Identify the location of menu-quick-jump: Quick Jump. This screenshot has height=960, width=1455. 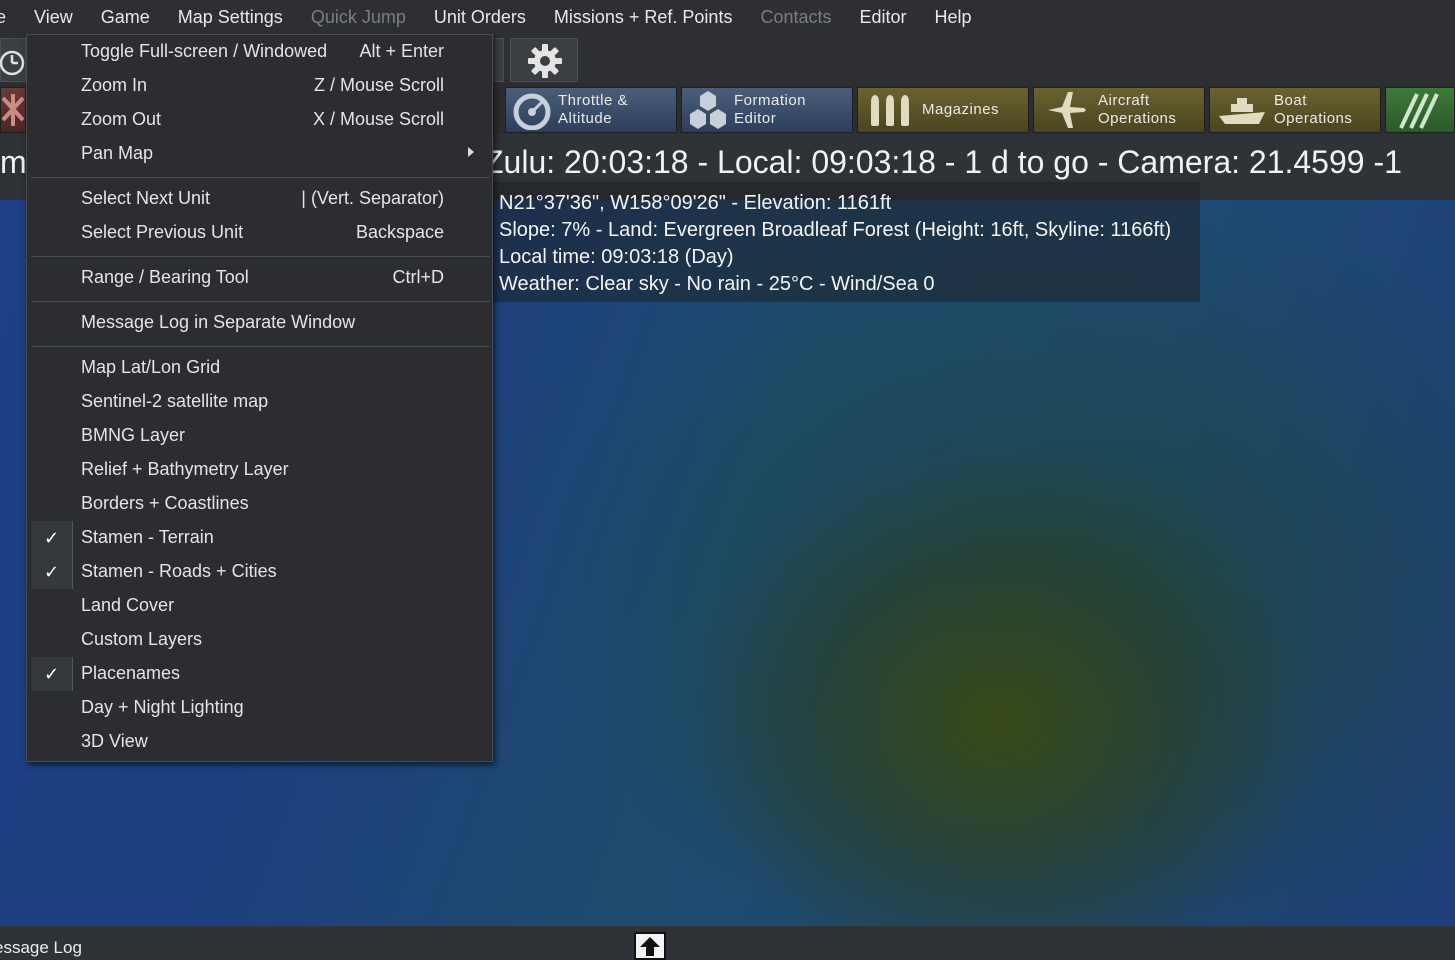
(358, 17).